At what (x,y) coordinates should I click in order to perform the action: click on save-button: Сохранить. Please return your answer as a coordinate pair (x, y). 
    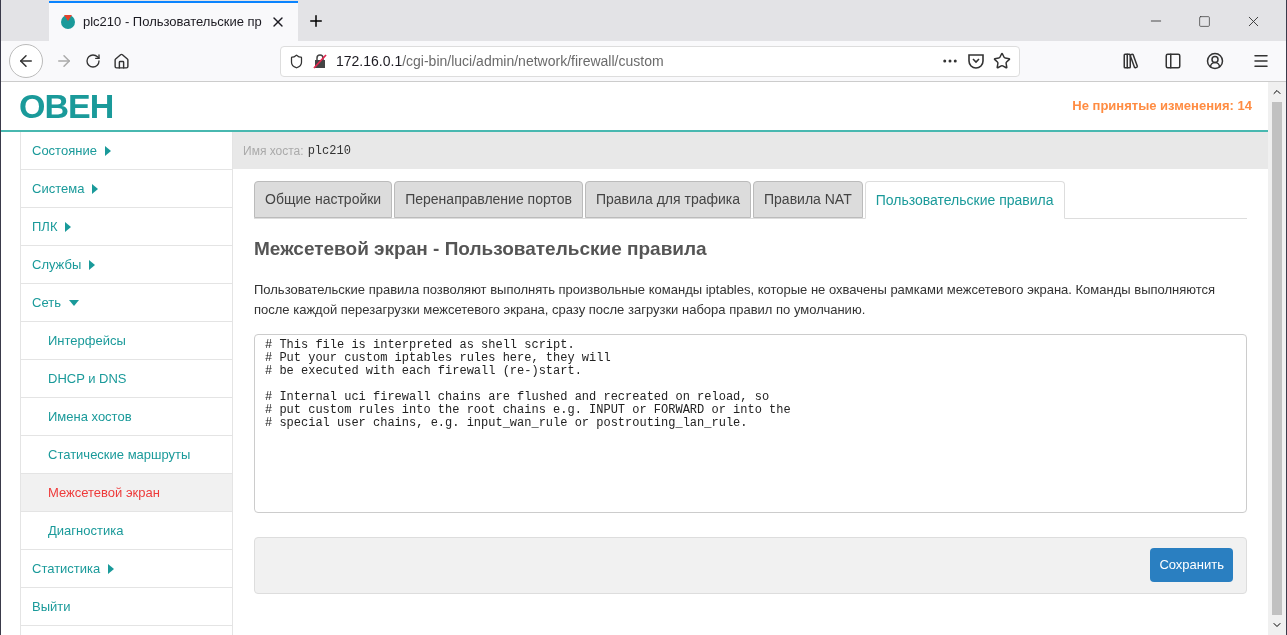
    Looking at the image, I should click on (1191, 565).